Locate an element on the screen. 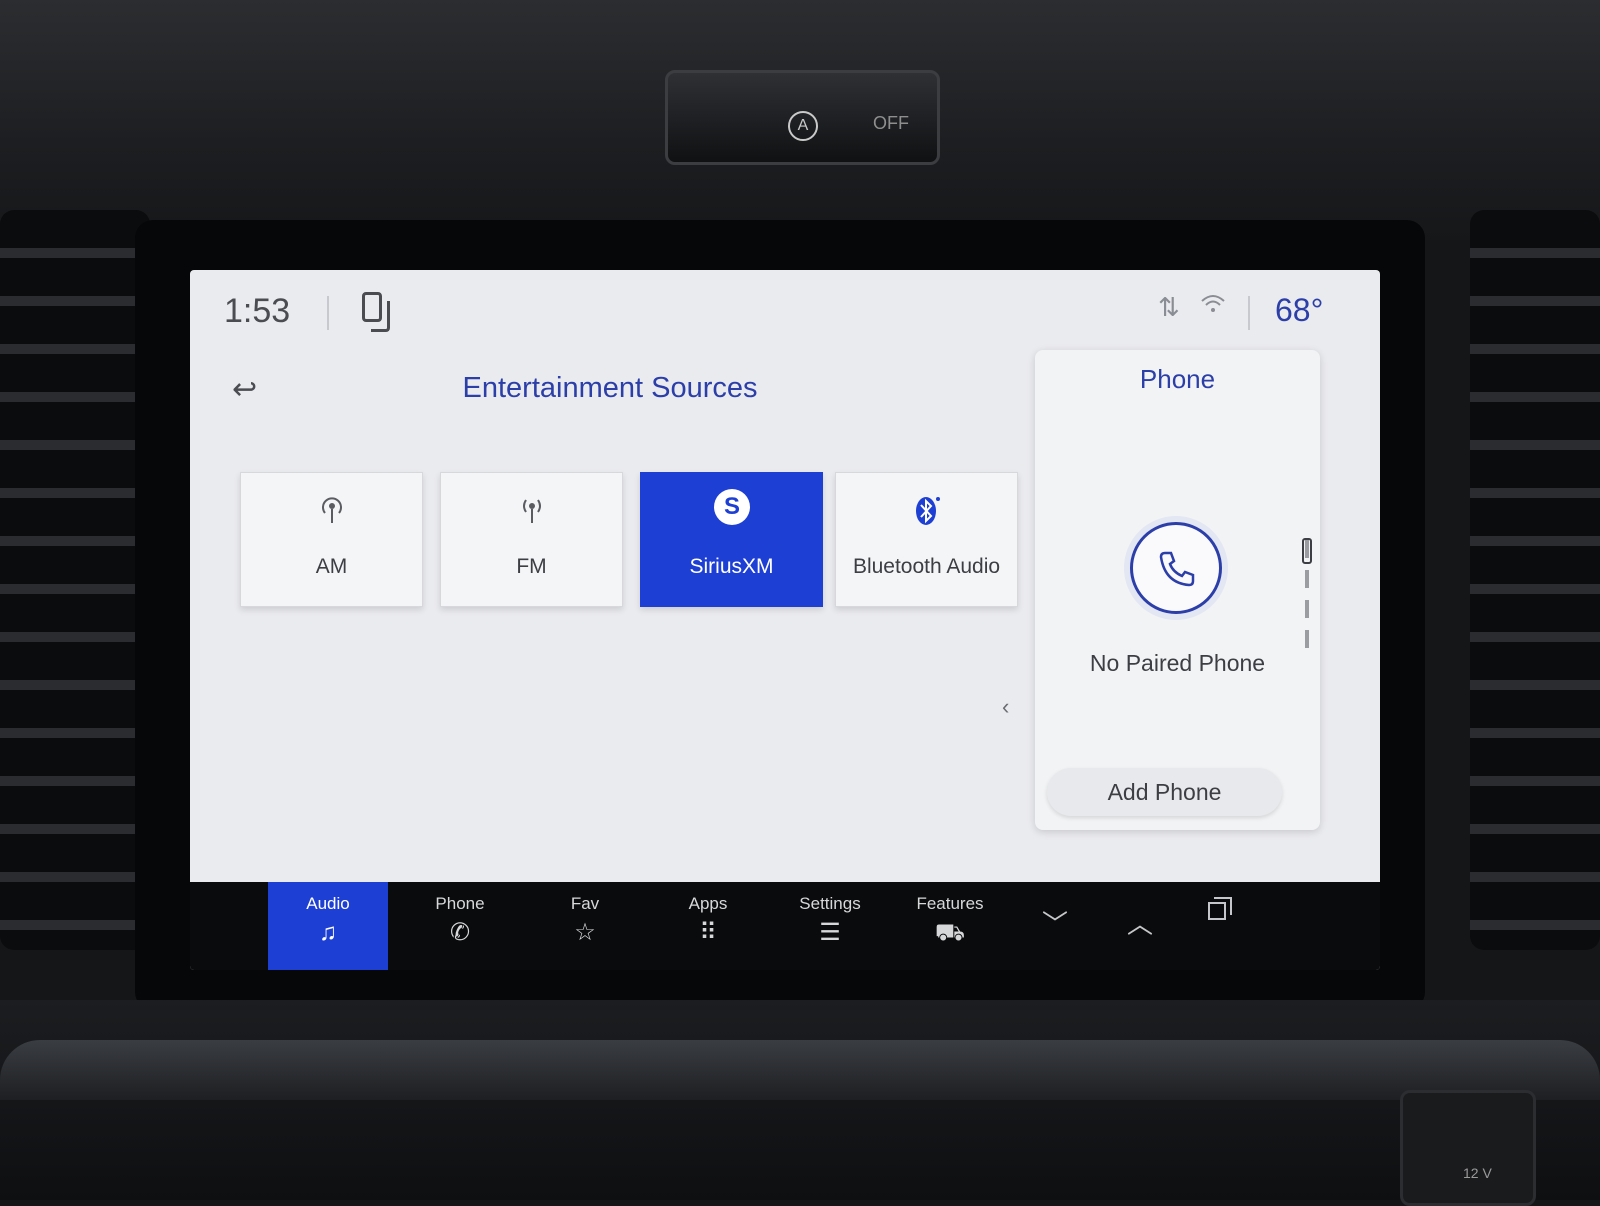 The height and width of the screenshot is (1206, 1600). auto-start-stop-icon: A is located at coordinates (803, 126).